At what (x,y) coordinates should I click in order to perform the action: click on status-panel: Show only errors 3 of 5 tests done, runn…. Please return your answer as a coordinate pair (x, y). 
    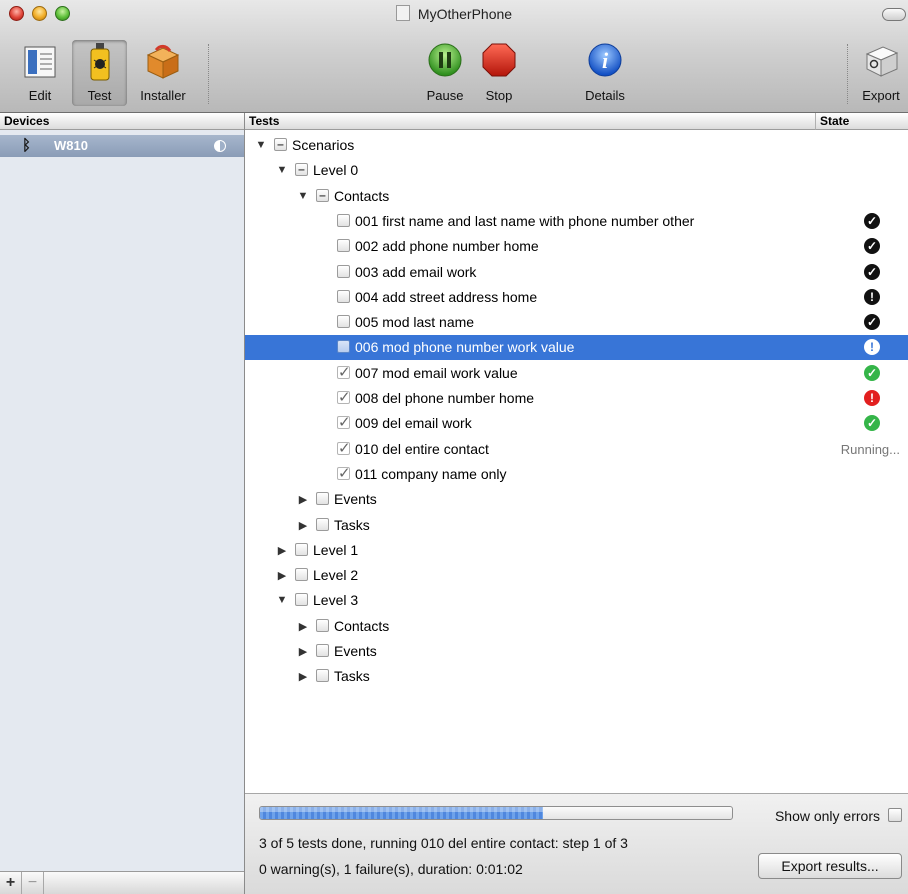
    Looking at the image, I should click on (576, 843).